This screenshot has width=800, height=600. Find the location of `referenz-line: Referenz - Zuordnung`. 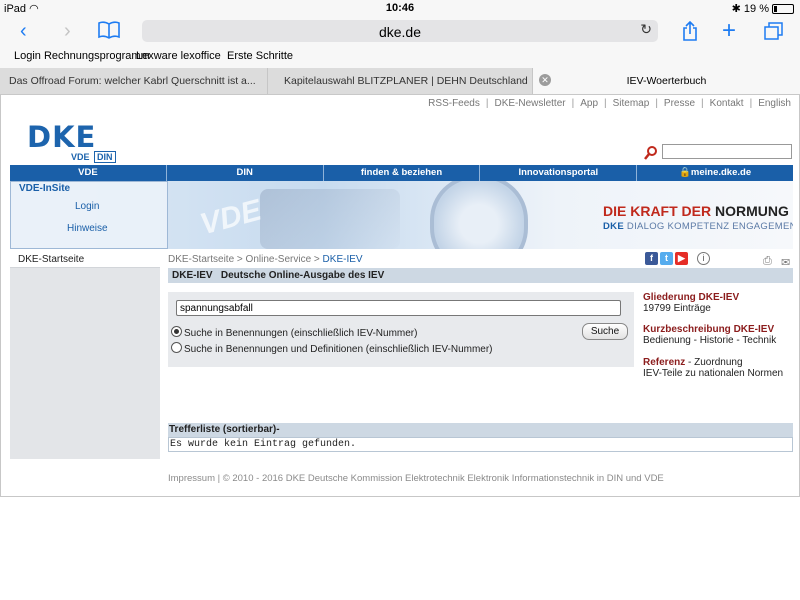

referenz-line: Referenz - Zuordnung is located at coordinates (693, 362).